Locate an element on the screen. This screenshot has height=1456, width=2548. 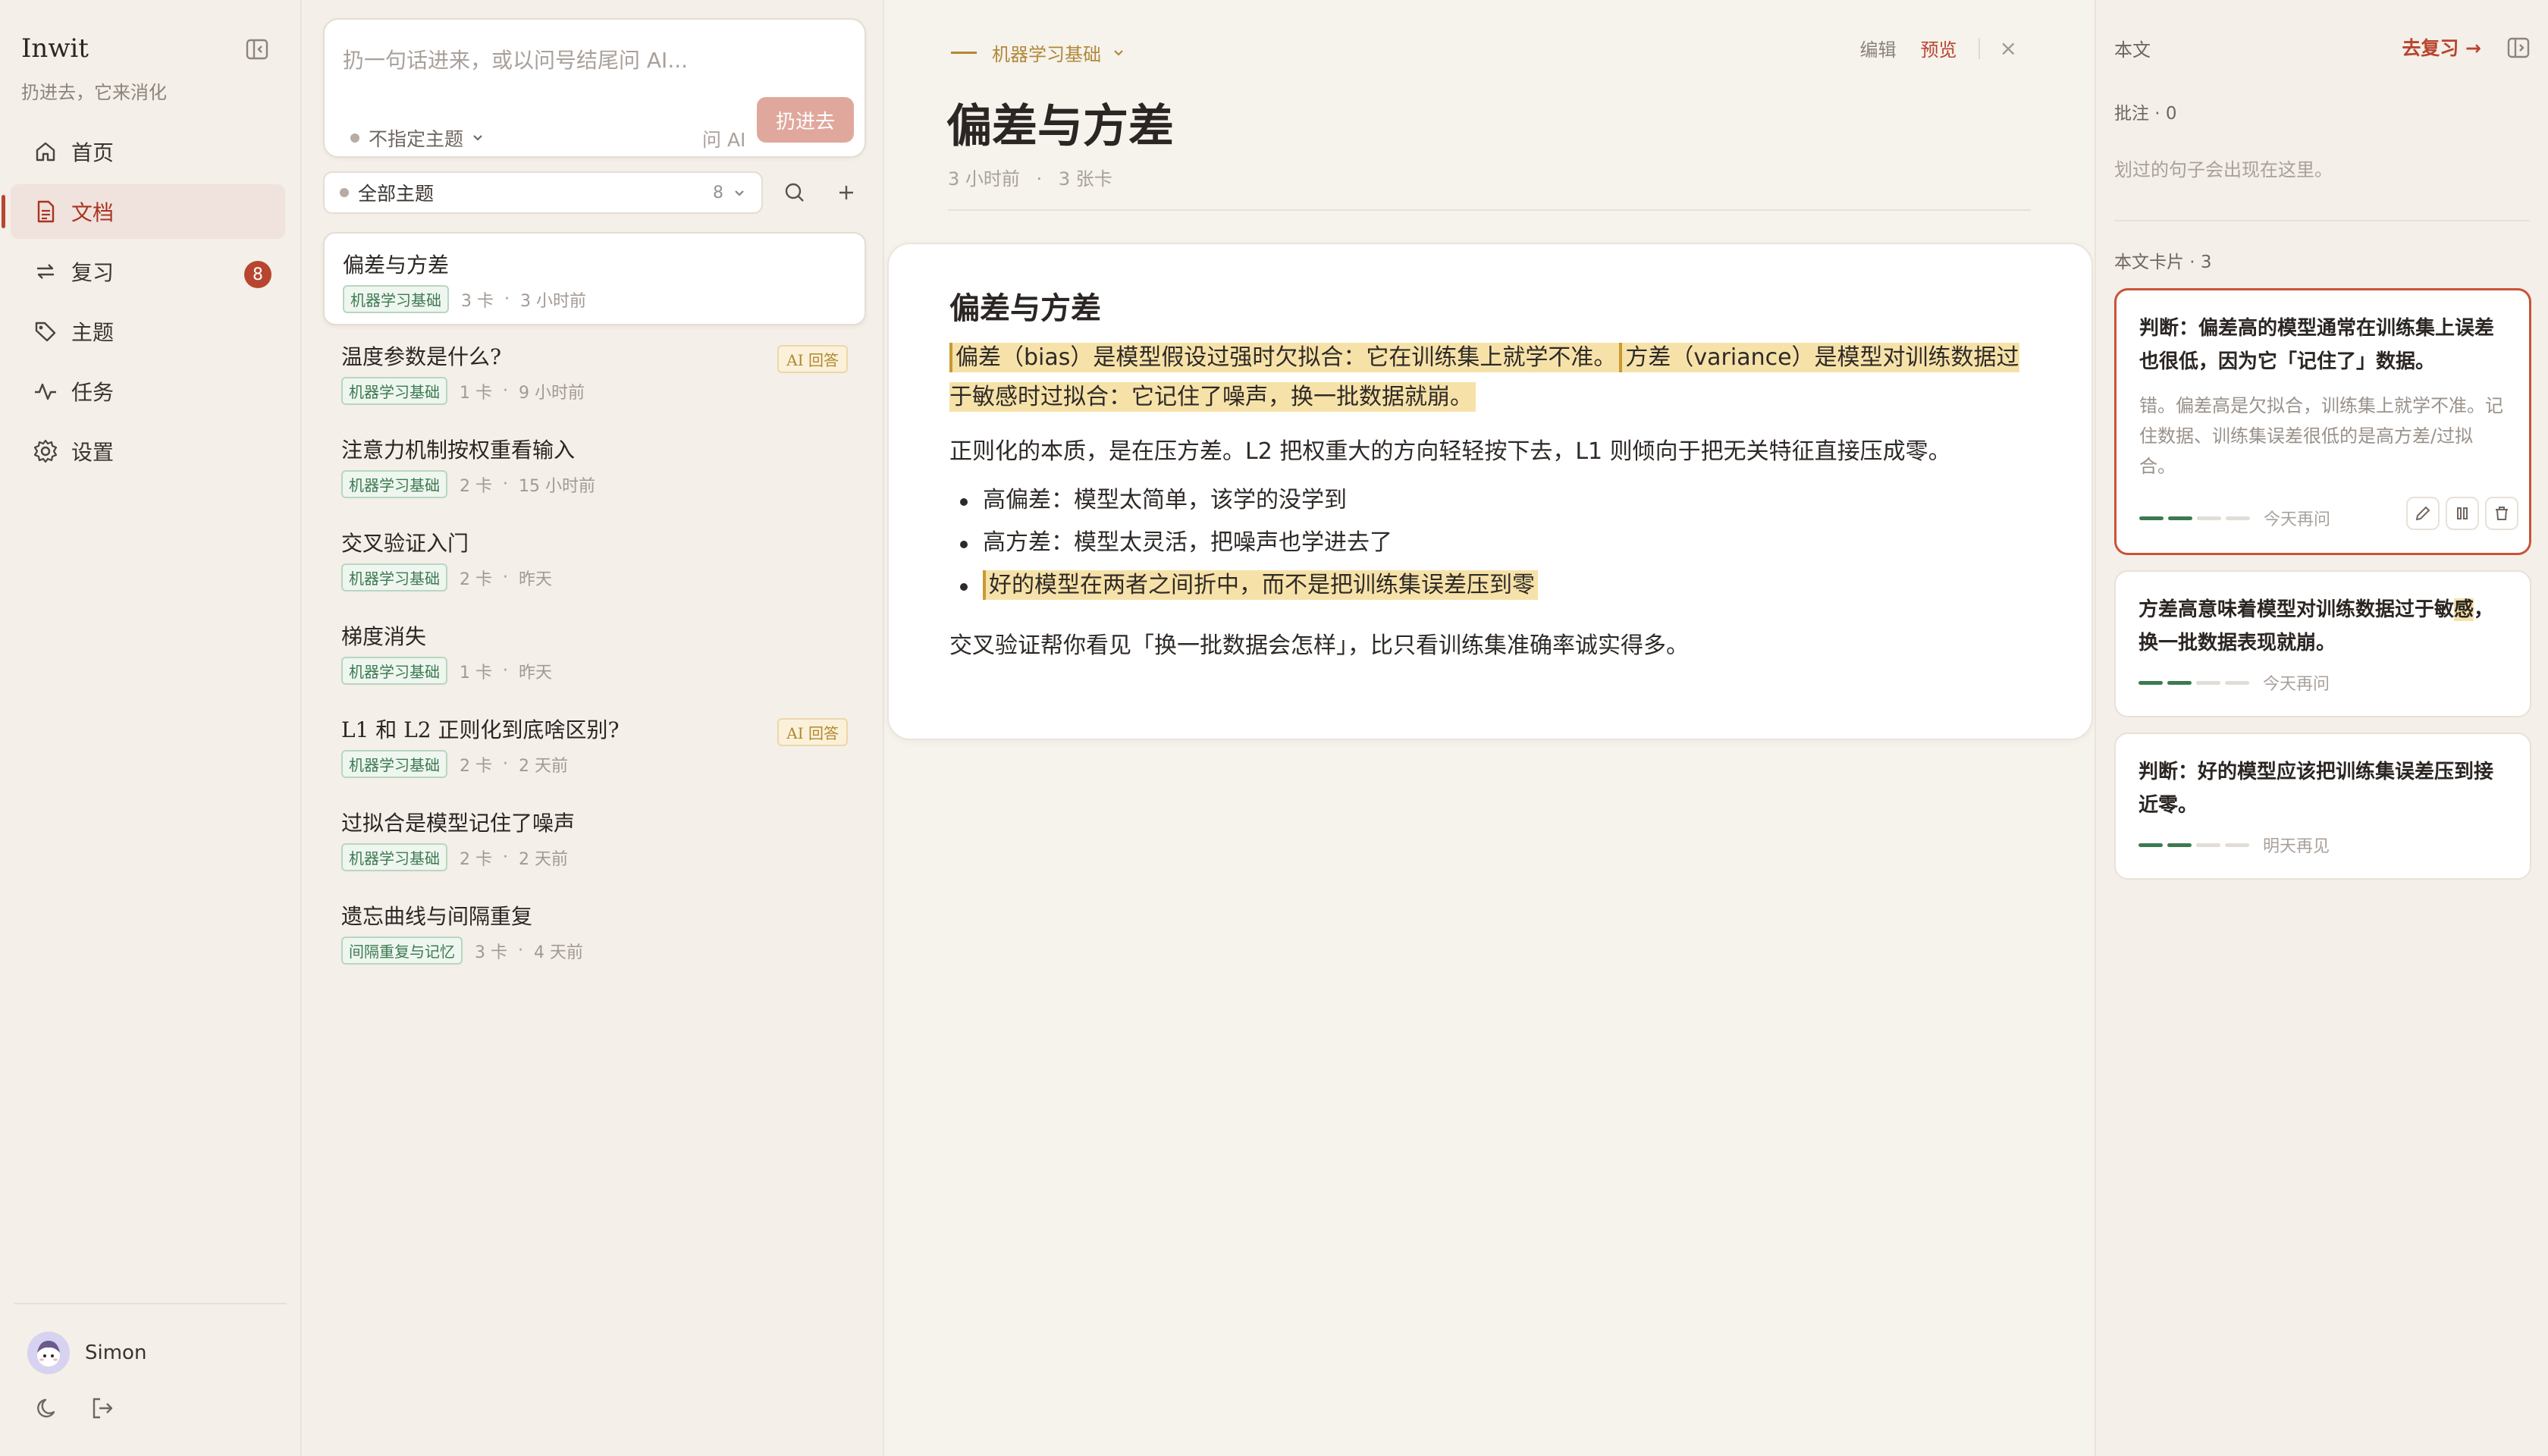
card-count: 3 张卡 is located at coordinates (1085, 179).